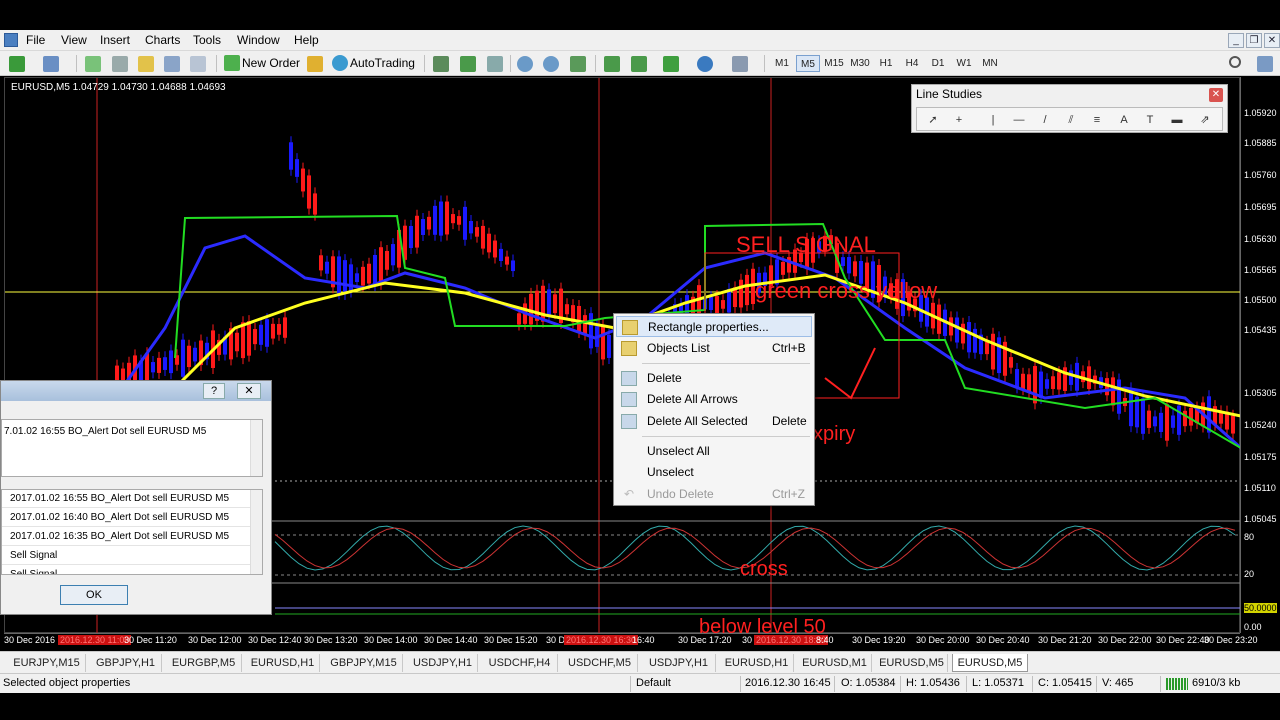 The height and width of the screenshot is (720, 1280). What do you see at coordinates (1265, 63) in the screenshot?
I see `chat-icon` at bounding box center [1265, 63].